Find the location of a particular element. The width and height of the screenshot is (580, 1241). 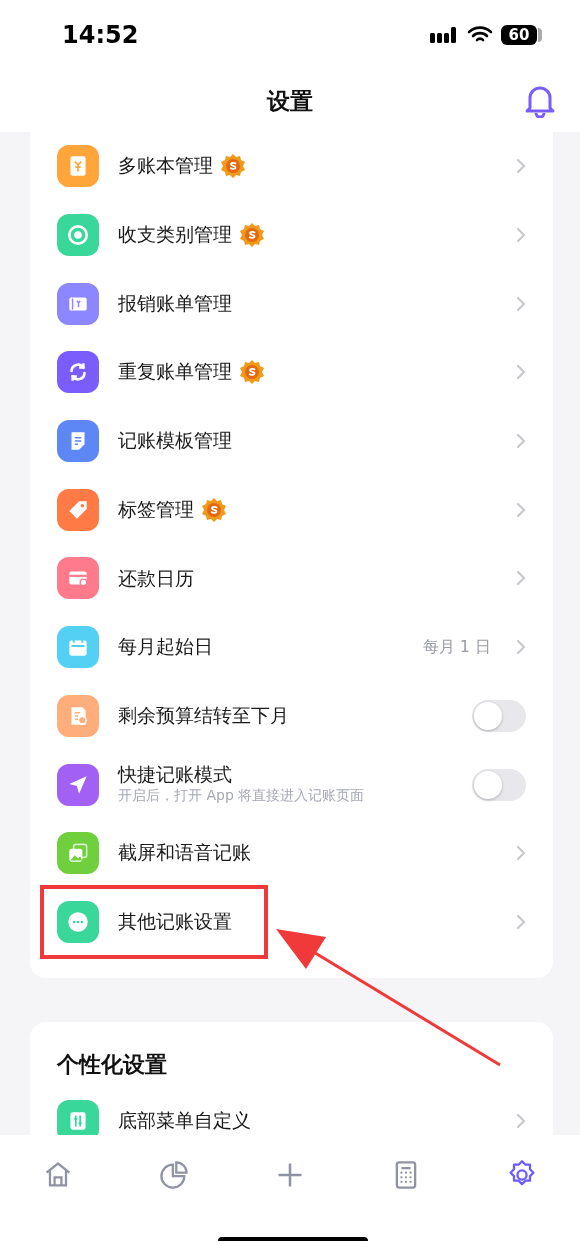

setting-label: 截屏和语音记账 is located at coordinates (184, 853).